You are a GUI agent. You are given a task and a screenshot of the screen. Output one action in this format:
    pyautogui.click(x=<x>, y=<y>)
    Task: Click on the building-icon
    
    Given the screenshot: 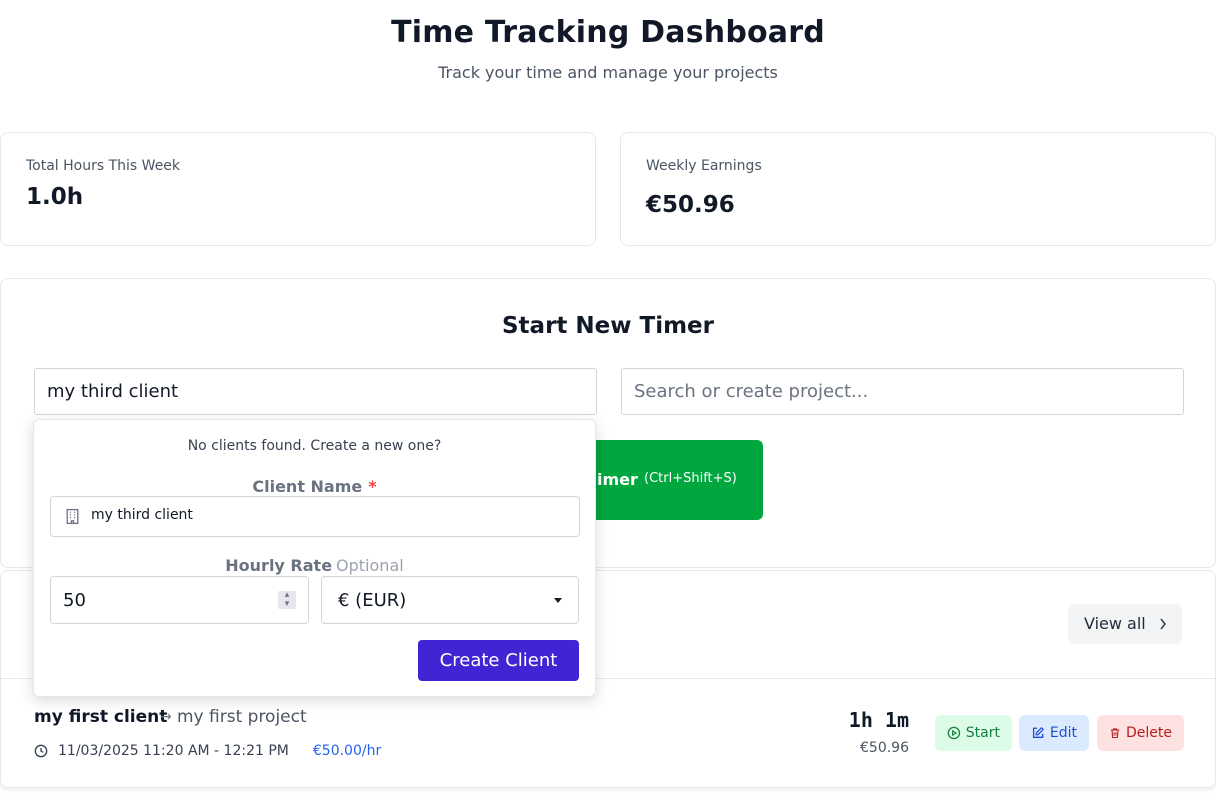 What is the action you would take?
    pyautogui.click(x=72, y=516)
    